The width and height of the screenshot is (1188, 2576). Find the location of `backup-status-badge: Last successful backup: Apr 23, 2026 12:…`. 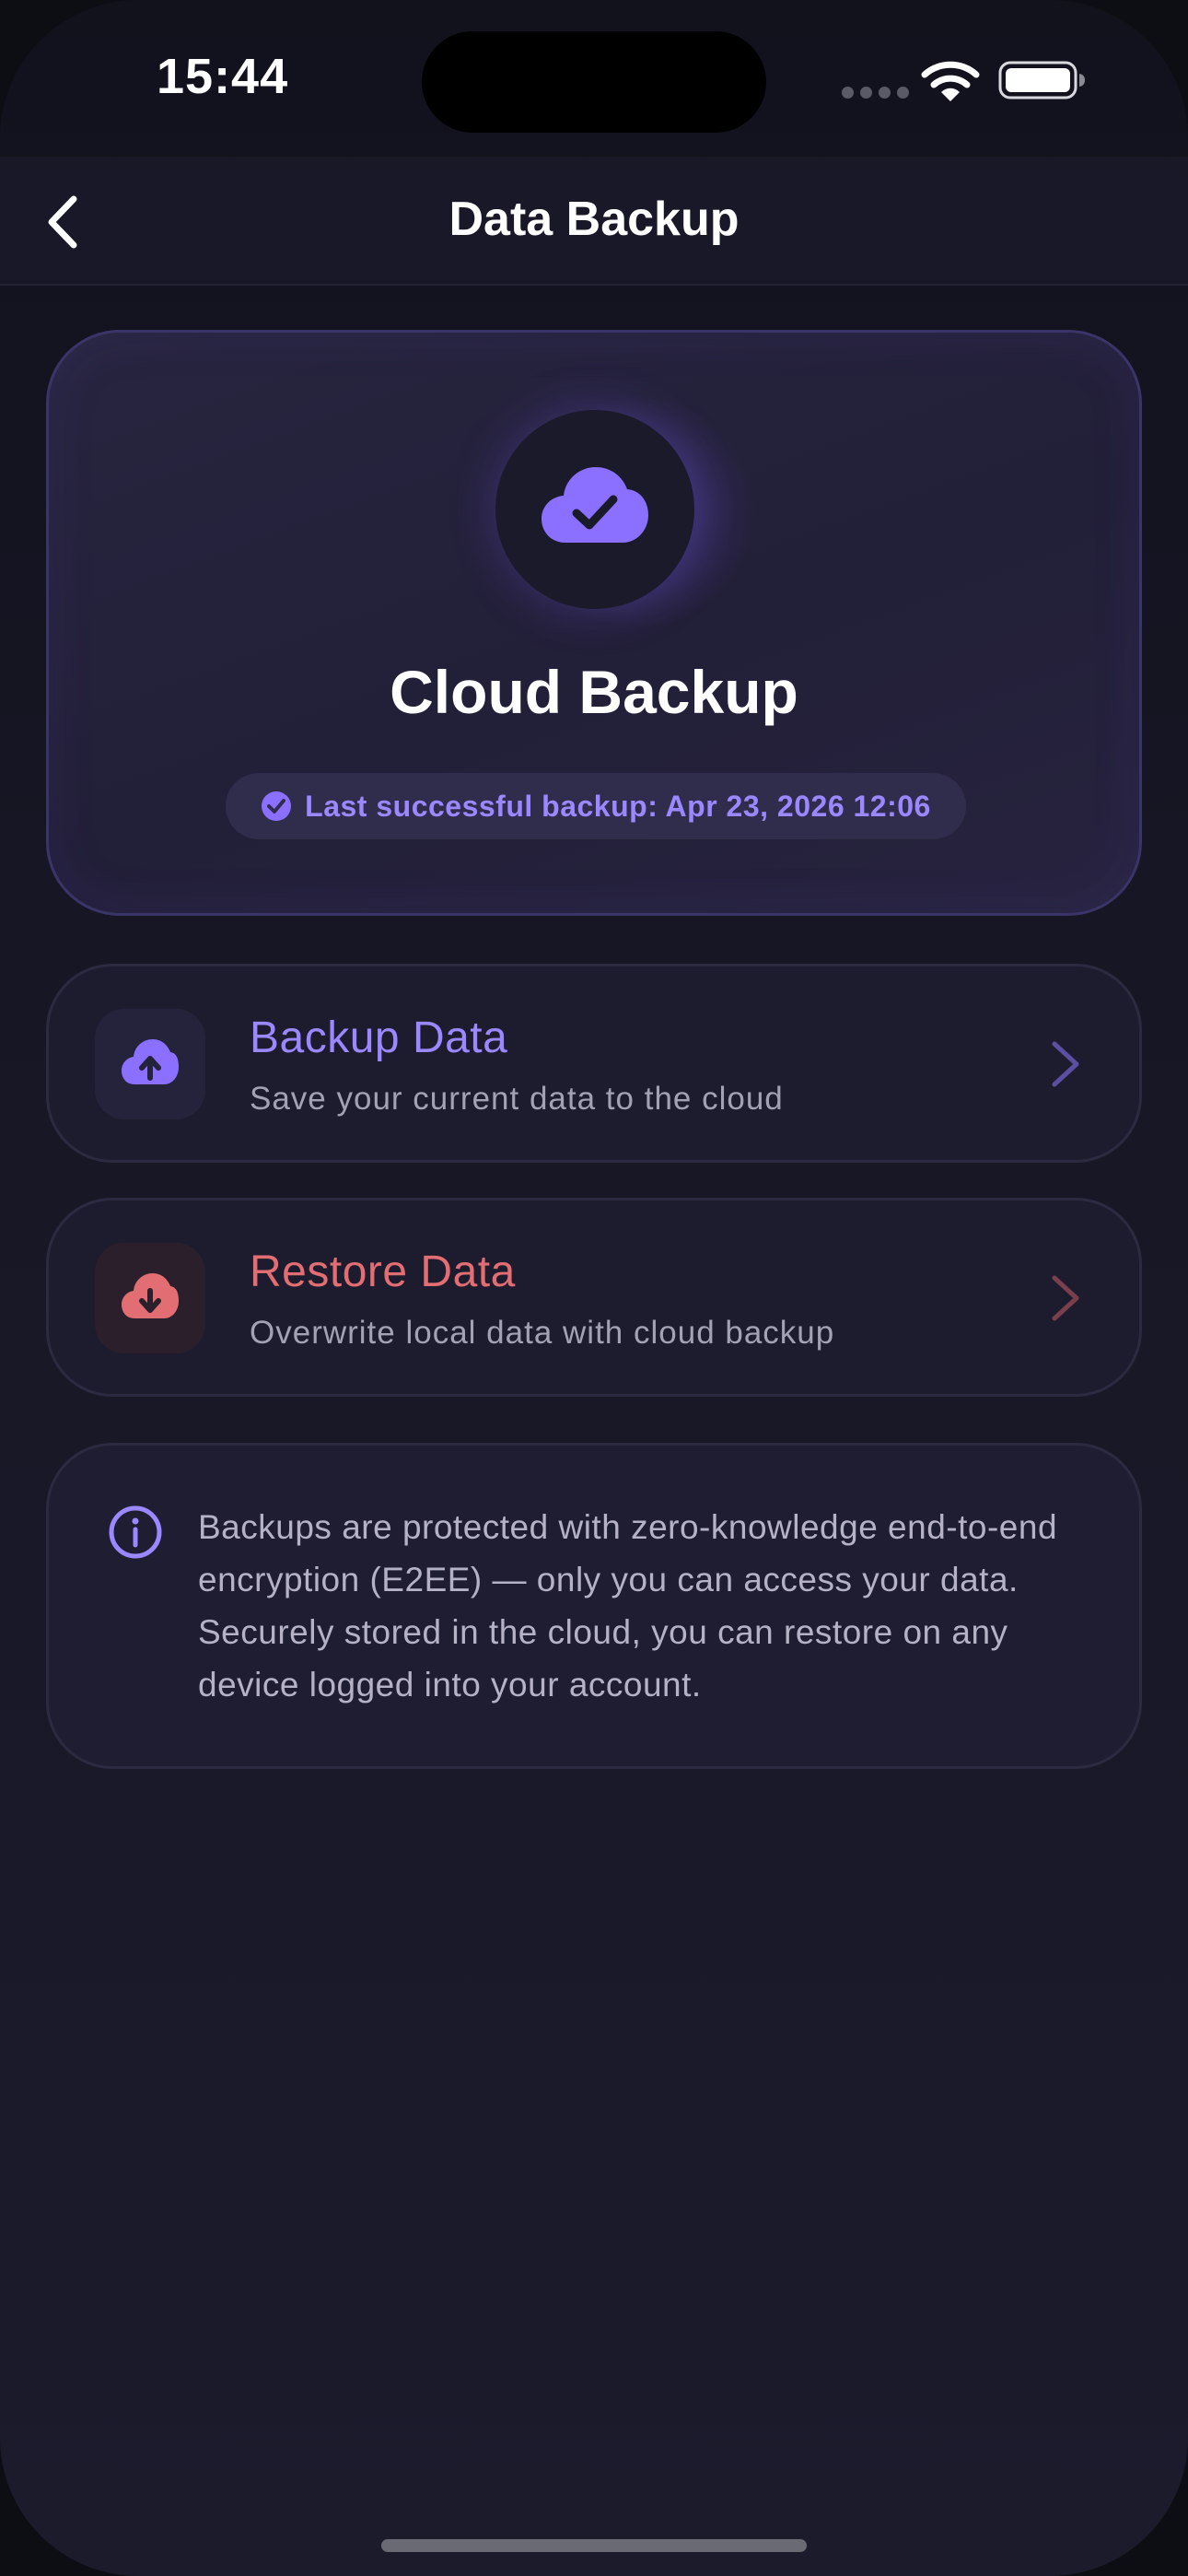

backup-status-badge: Last successful backup: Apr 23, 2026 12:… is located at coordinates (596, 806).